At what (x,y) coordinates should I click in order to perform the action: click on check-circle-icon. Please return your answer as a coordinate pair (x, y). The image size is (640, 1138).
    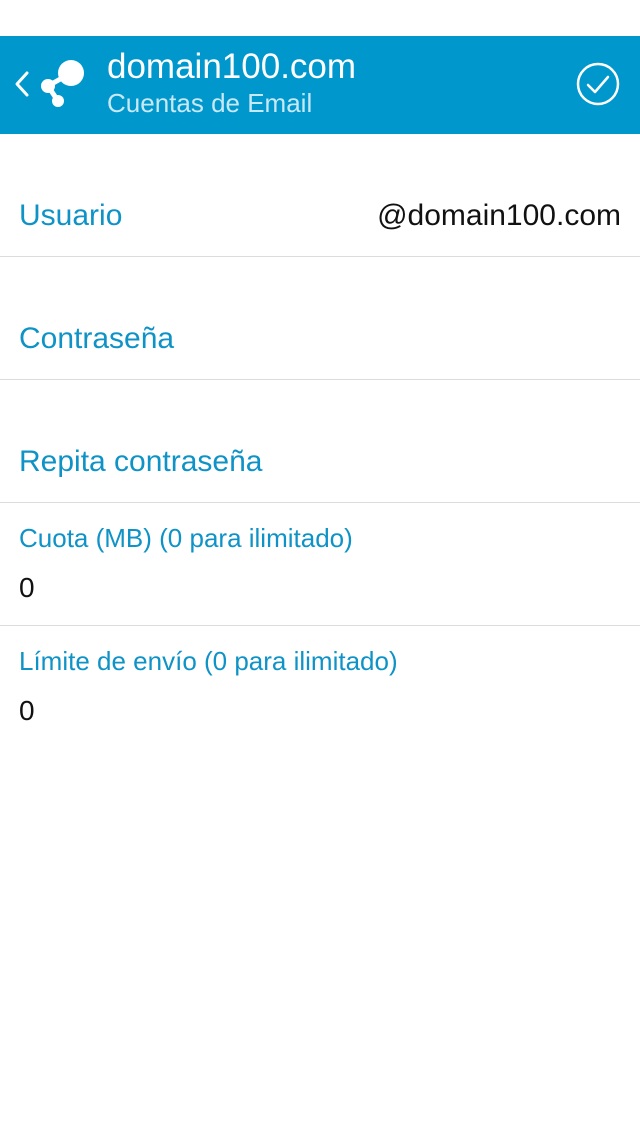
    Looking at the image, I should click on (598, 84).